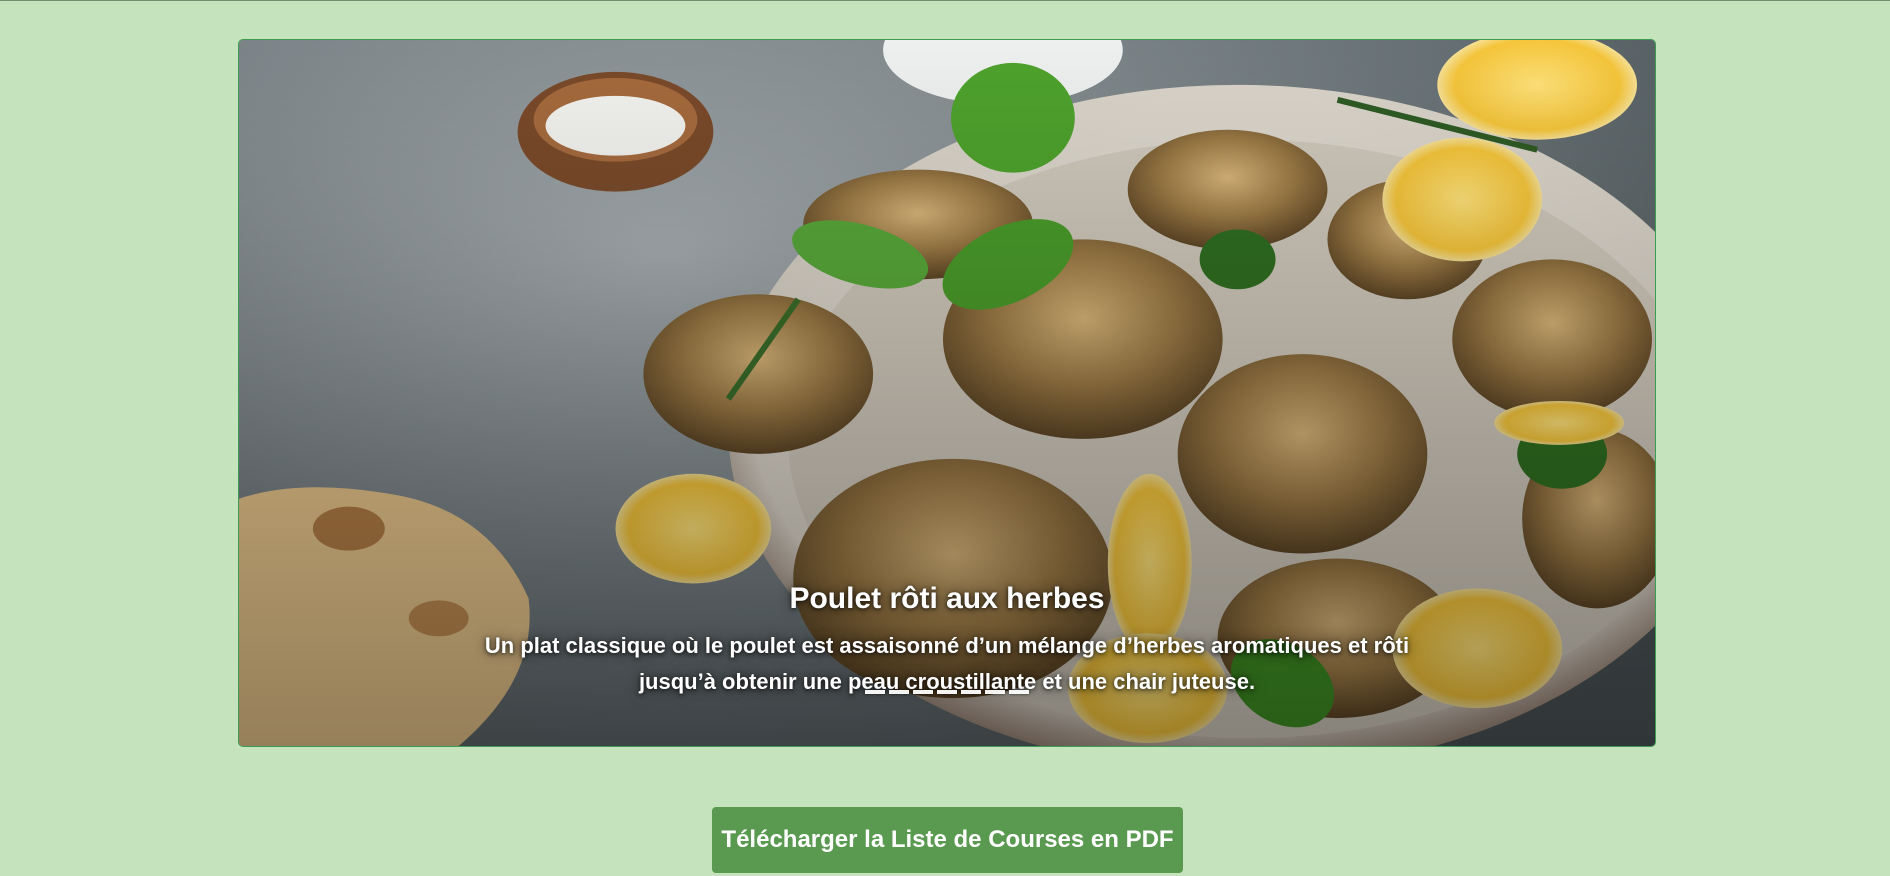 The width and height of the screenshot is (1890, 876). Describe the element at coordinates (947, 840) in the screenshot. I see `download-shopping-list-button: Télécharger la Liste de Courses en PDF` at that location.